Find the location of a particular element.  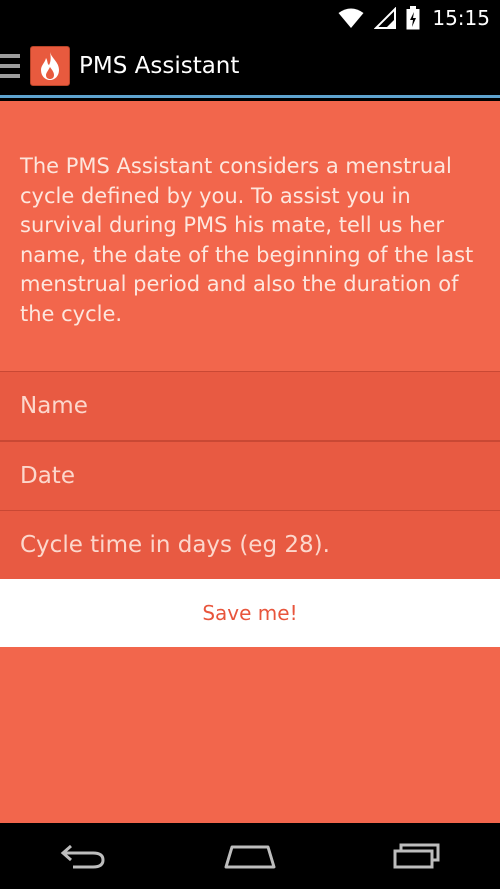

cycle-input is located at coordinates (255, 545).